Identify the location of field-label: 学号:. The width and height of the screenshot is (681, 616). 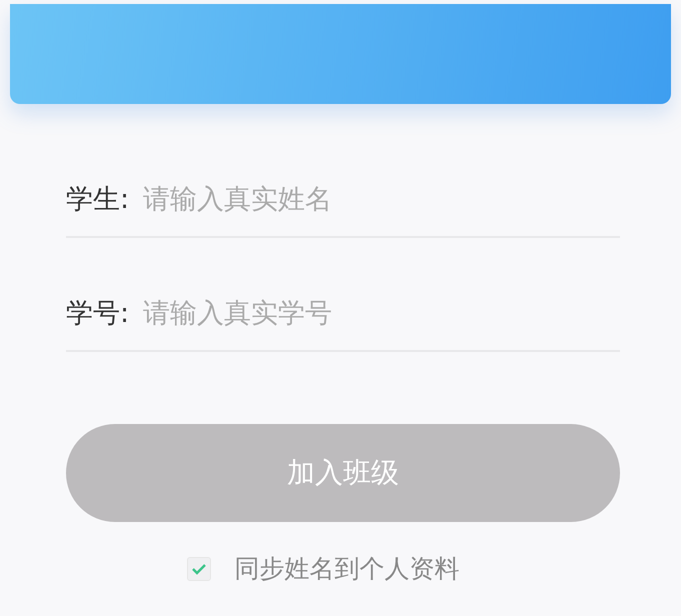
(98, 314).